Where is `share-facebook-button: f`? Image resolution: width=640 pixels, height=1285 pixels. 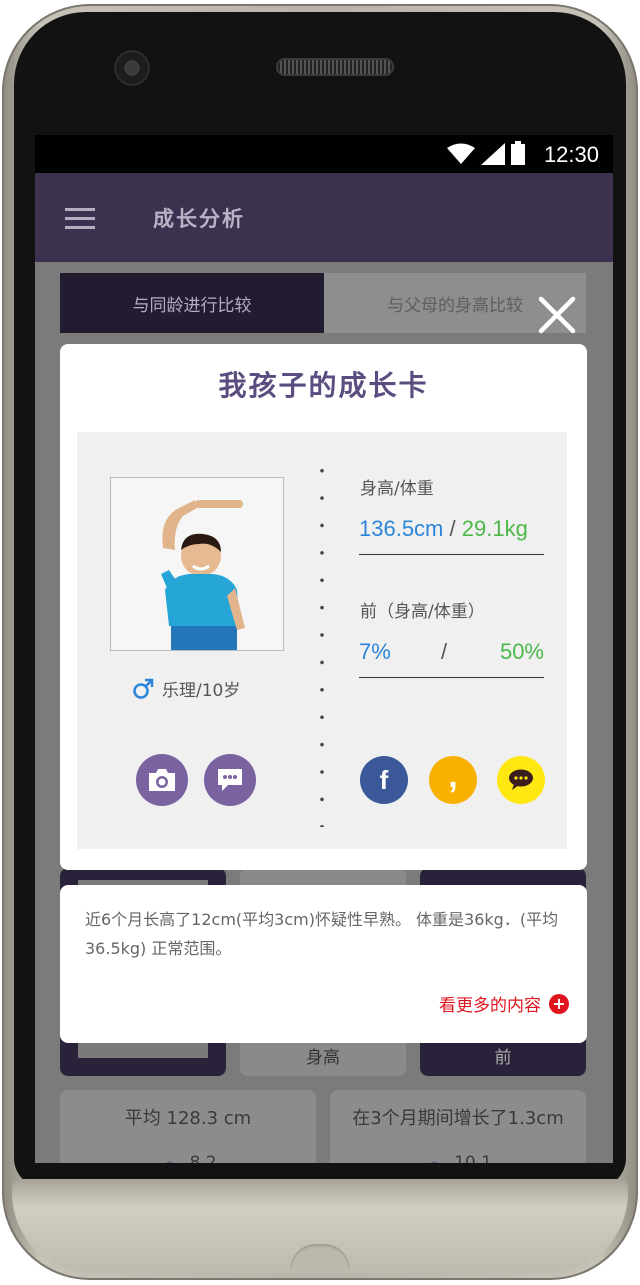 share-facebook-button: f is located at coordinates (384, 780).